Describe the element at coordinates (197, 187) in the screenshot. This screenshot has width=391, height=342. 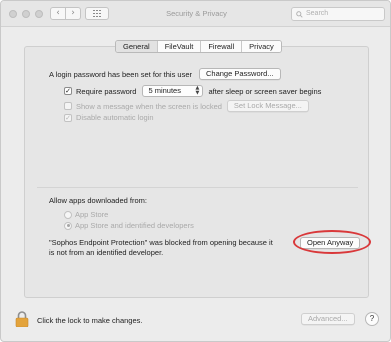
I see `section-divider` at that location.